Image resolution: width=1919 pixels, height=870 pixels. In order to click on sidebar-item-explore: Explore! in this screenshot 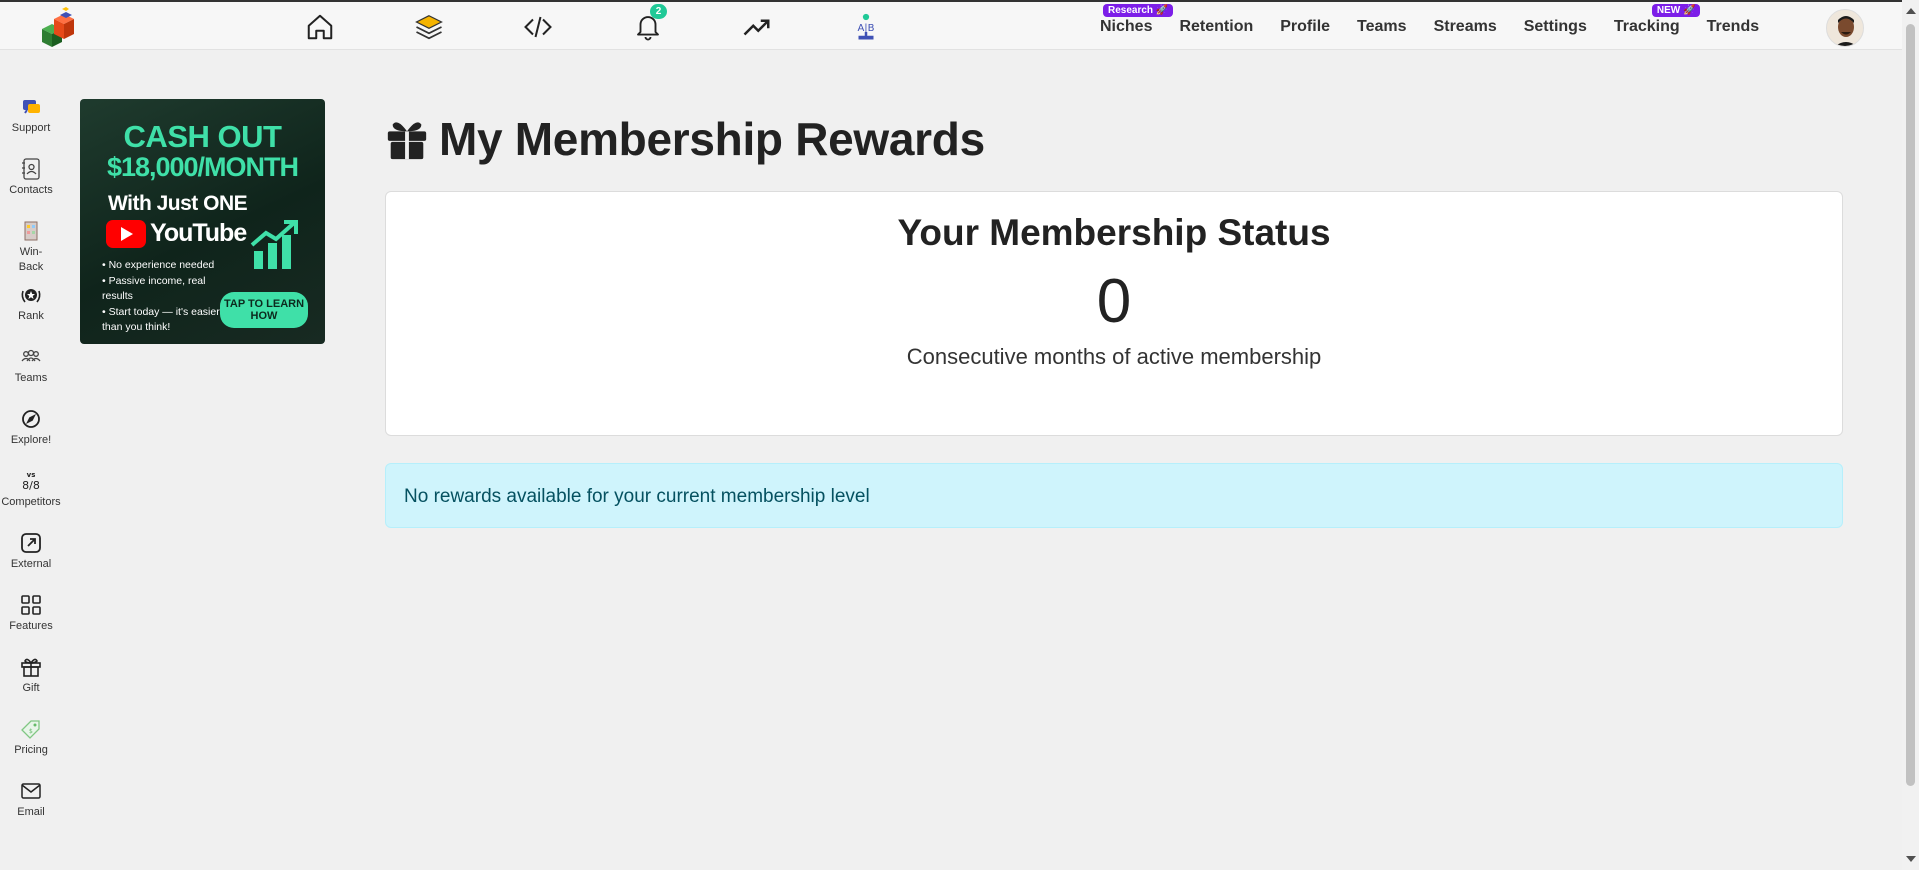, I will do `click(31, 438)`.